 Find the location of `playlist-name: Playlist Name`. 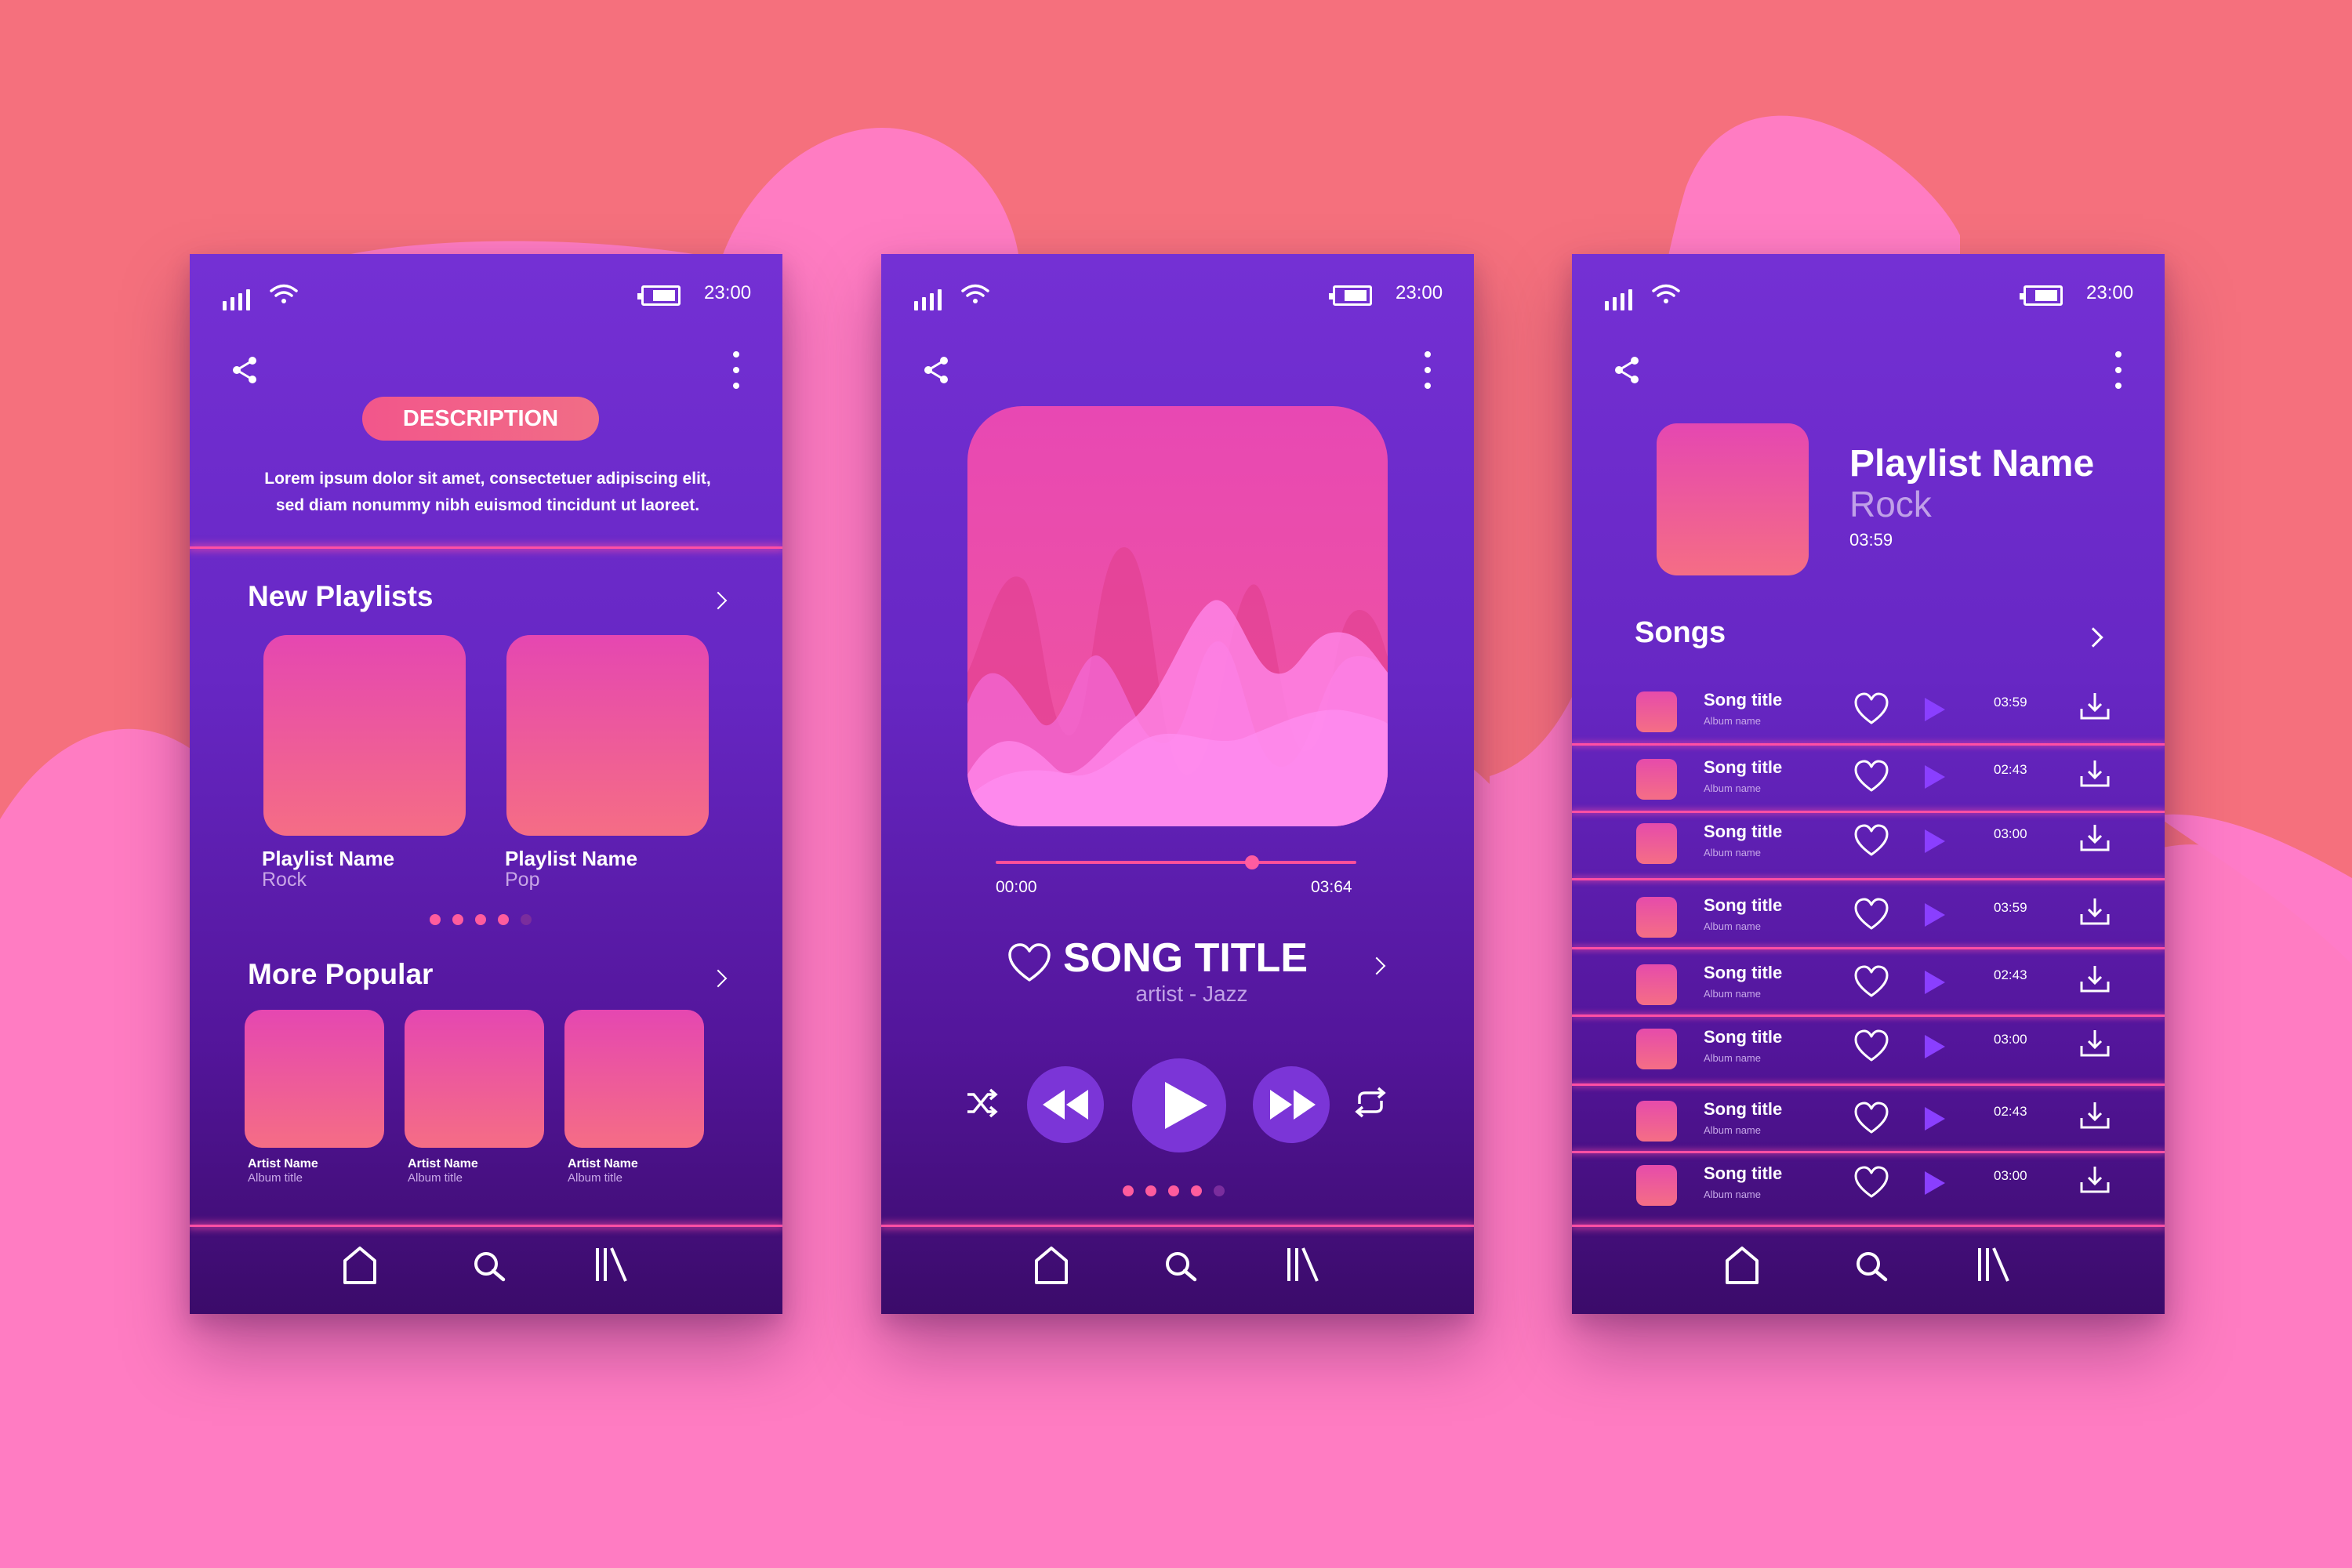

playlist-name: Playlist Name is located at coordinates (1972, 464).